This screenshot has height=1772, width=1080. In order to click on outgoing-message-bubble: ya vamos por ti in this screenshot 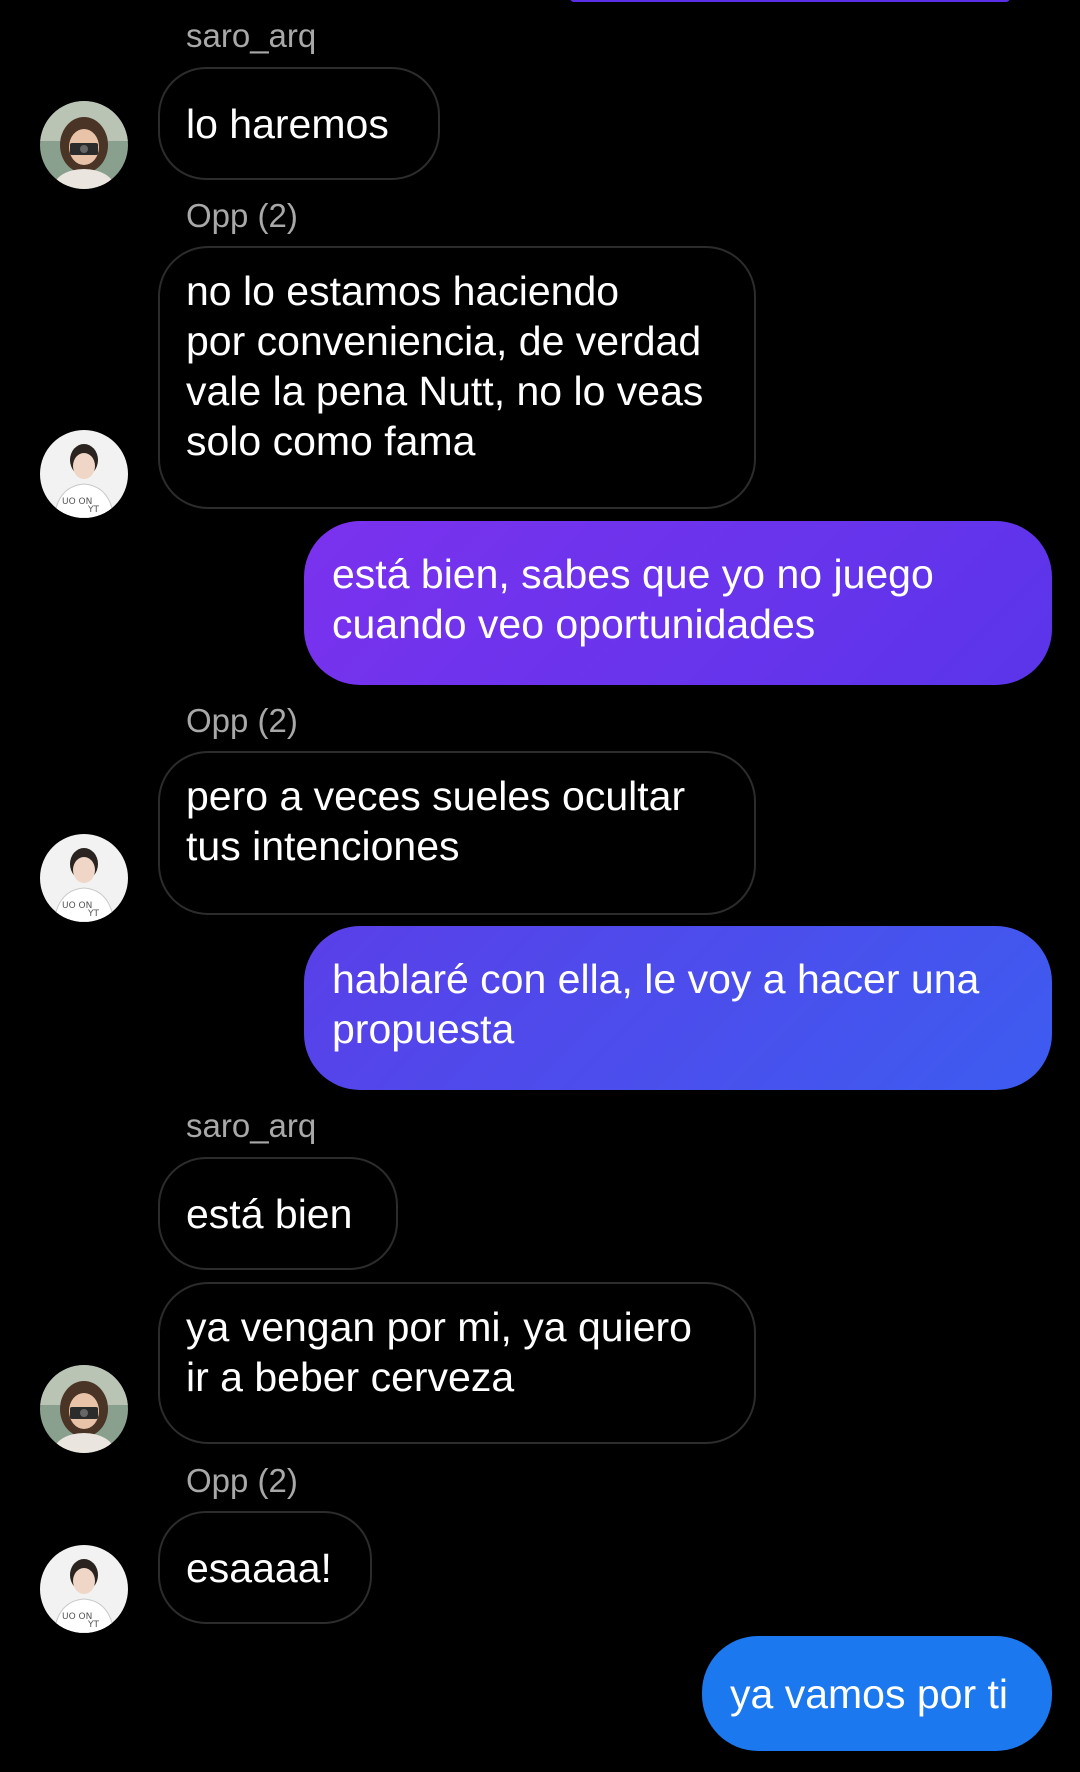, I will do `click(877, 1693)`.